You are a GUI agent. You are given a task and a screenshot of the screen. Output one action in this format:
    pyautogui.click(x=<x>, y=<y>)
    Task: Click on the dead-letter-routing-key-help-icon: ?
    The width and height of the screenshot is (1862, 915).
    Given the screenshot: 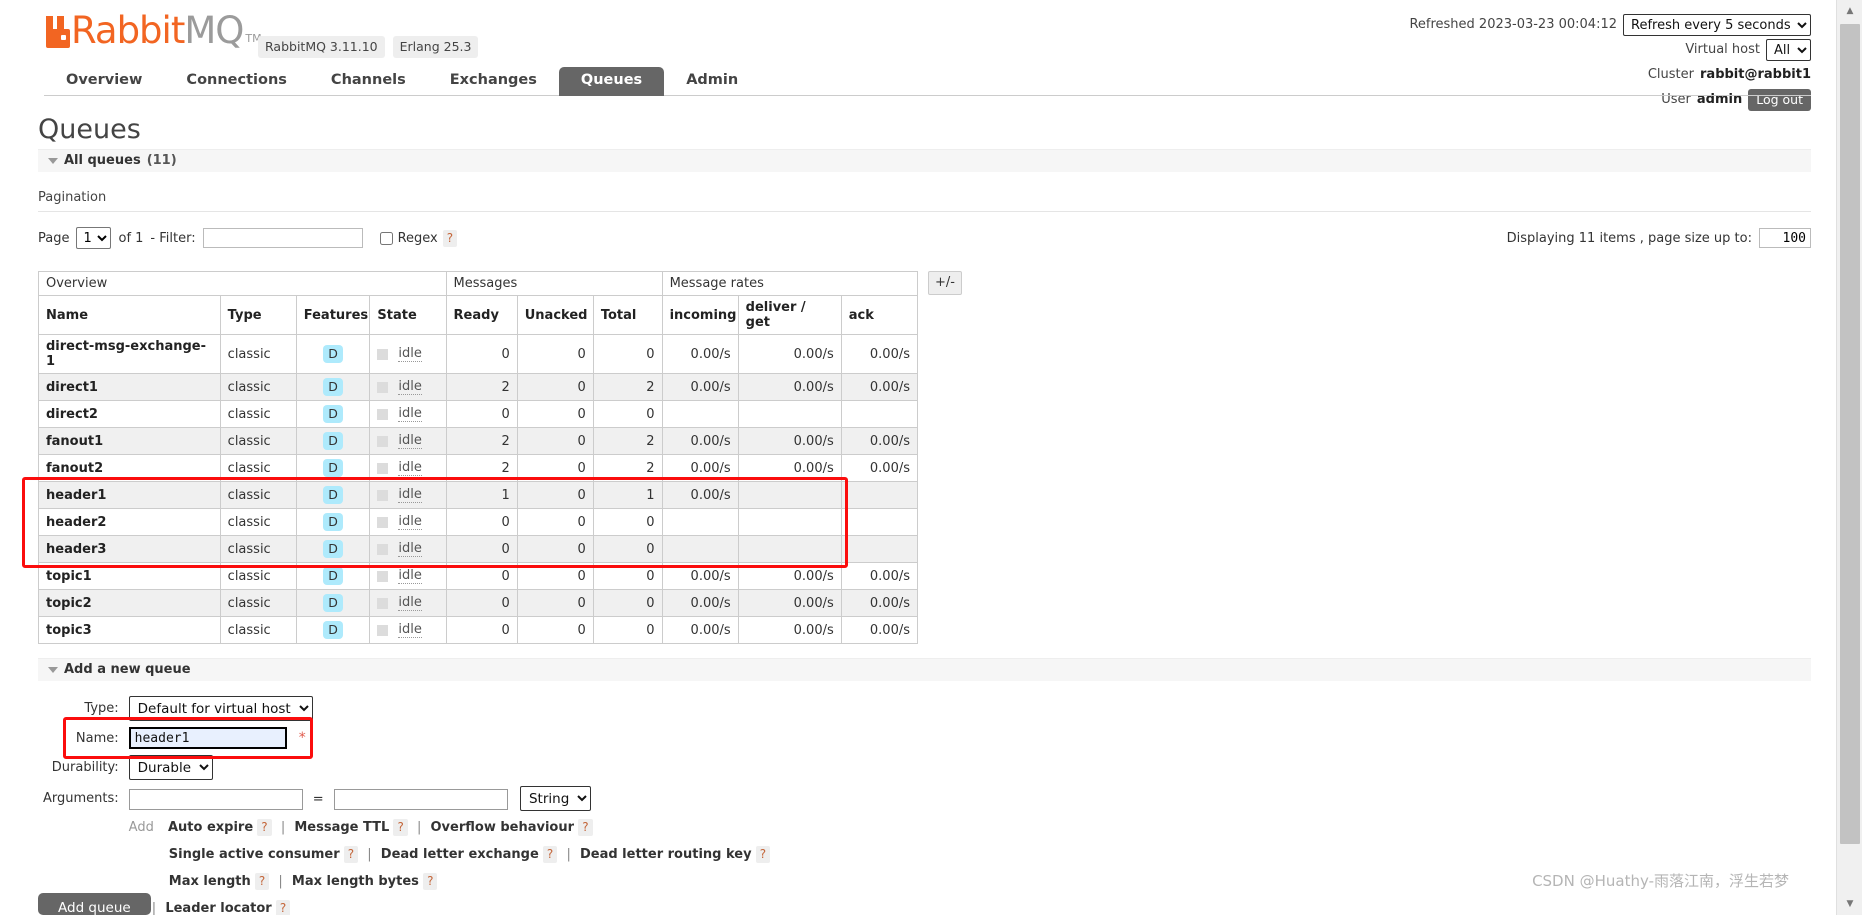 What is the action you would take?
    pyautogui.click(x=763, y=854)
    